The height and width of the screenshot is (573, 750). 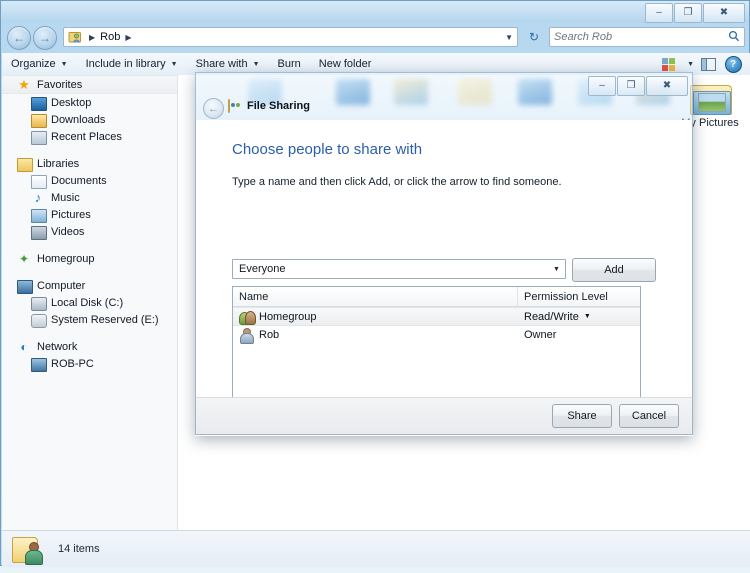 What do you see at coordinates (89, 84) in the screenshot?
I see `sidebar-item-favorites: ★ Favorites` at bounding box center [89, 84].